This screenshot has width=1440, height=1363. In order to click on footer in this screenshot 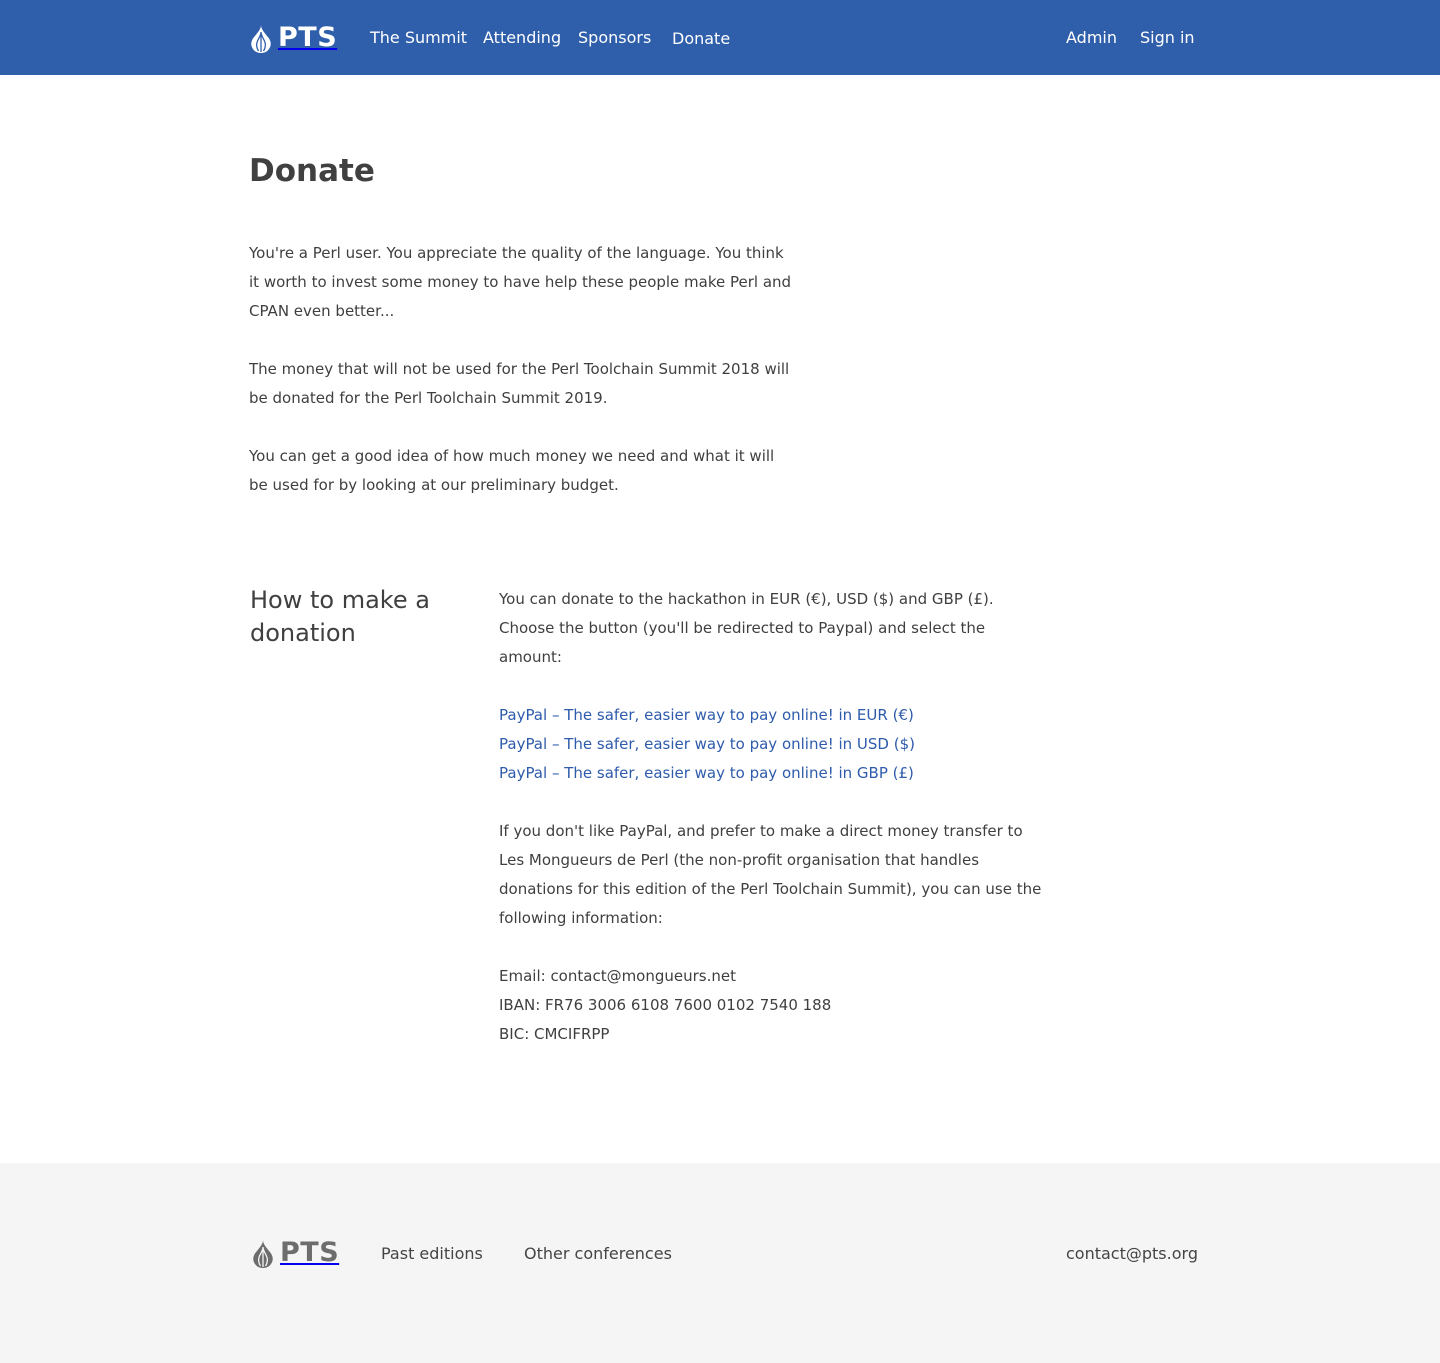, I will do `click(720, 1263)`.